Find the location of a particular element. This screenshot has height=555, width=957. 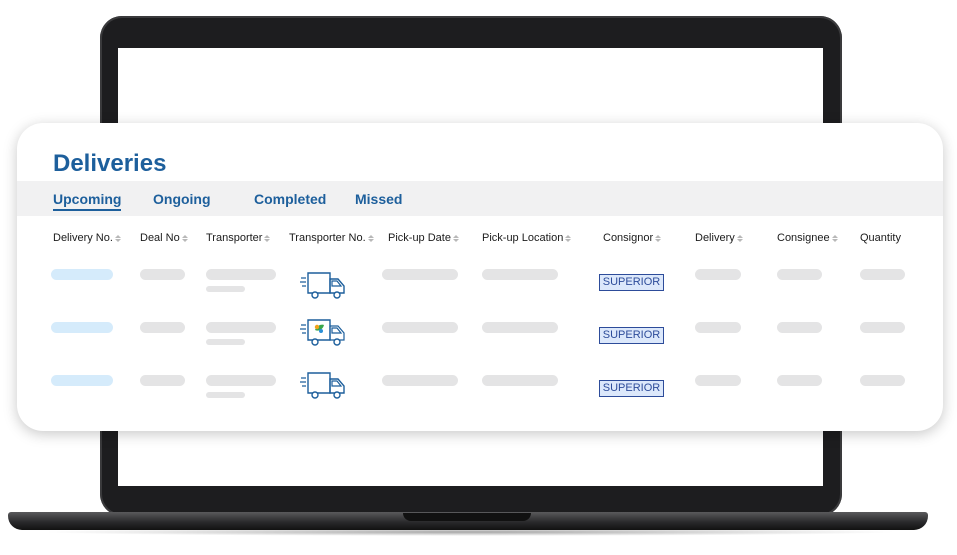

column-header-consignee: Consignee is located at coordinates (807, 238).